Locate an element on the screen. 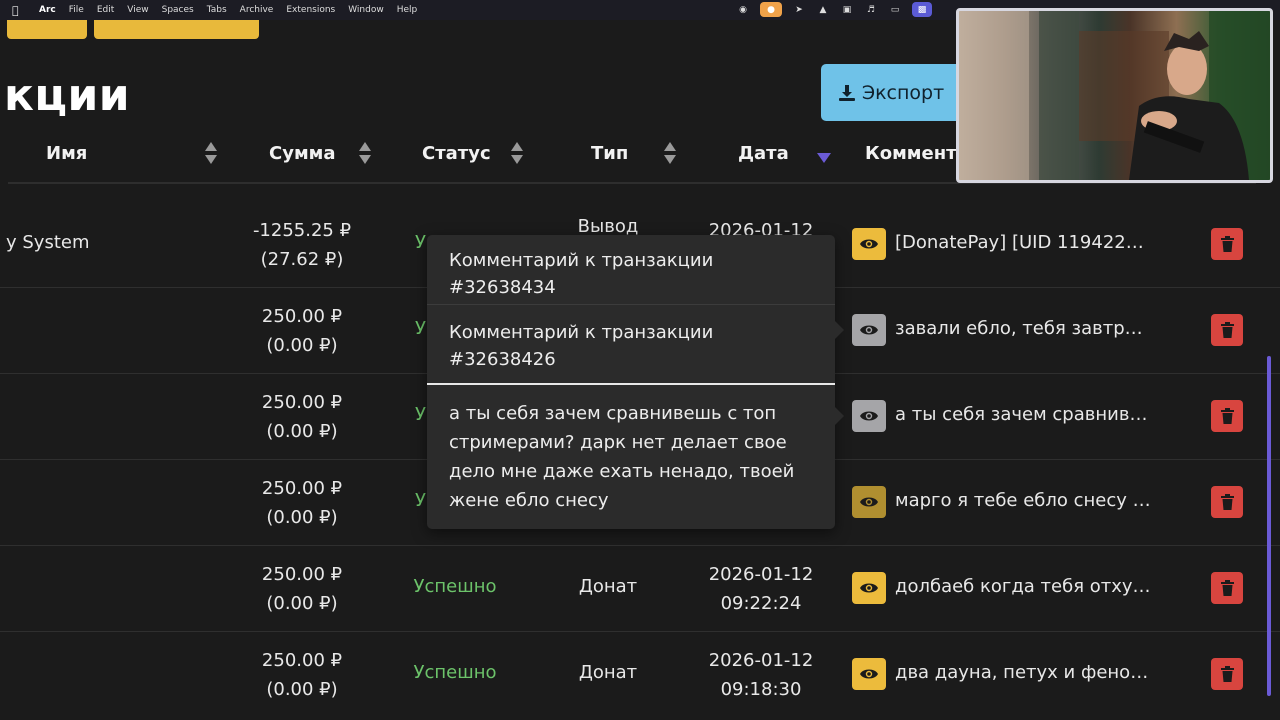 This screenshot has width=1280, height=720. control-center-icon: ▩ is located at coordinates (922, 9).